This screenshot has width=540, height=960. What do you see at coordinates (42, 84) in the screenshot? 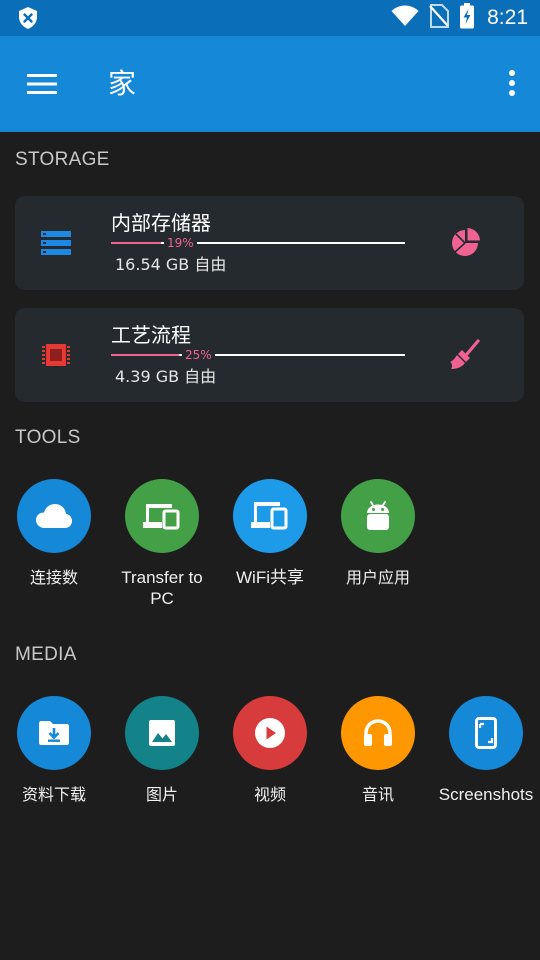
I see `hamburger-menu-icon` at bounding box center [42, 84].